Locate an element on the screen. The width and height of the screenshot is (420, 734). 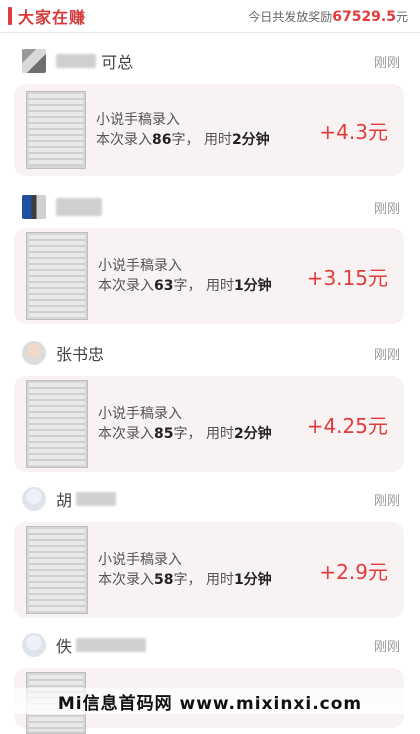
task-detail: 本次录入85字， 用时2分钟 is located at coordinates (185, 434).